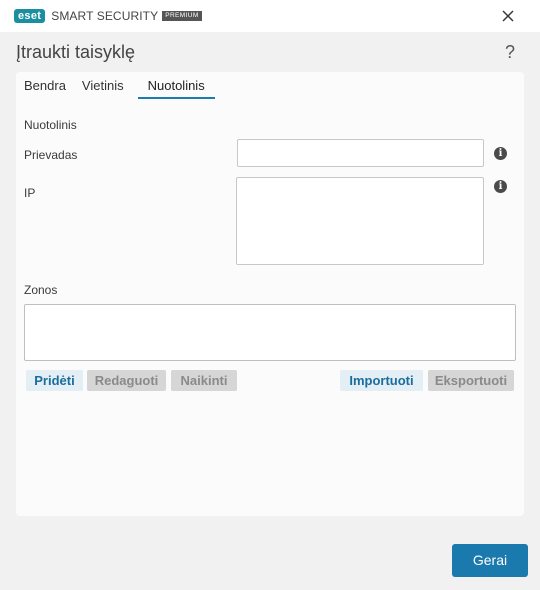 This screenshot has width=540, height=590. I want to click on zones-list, so click(270, 332).